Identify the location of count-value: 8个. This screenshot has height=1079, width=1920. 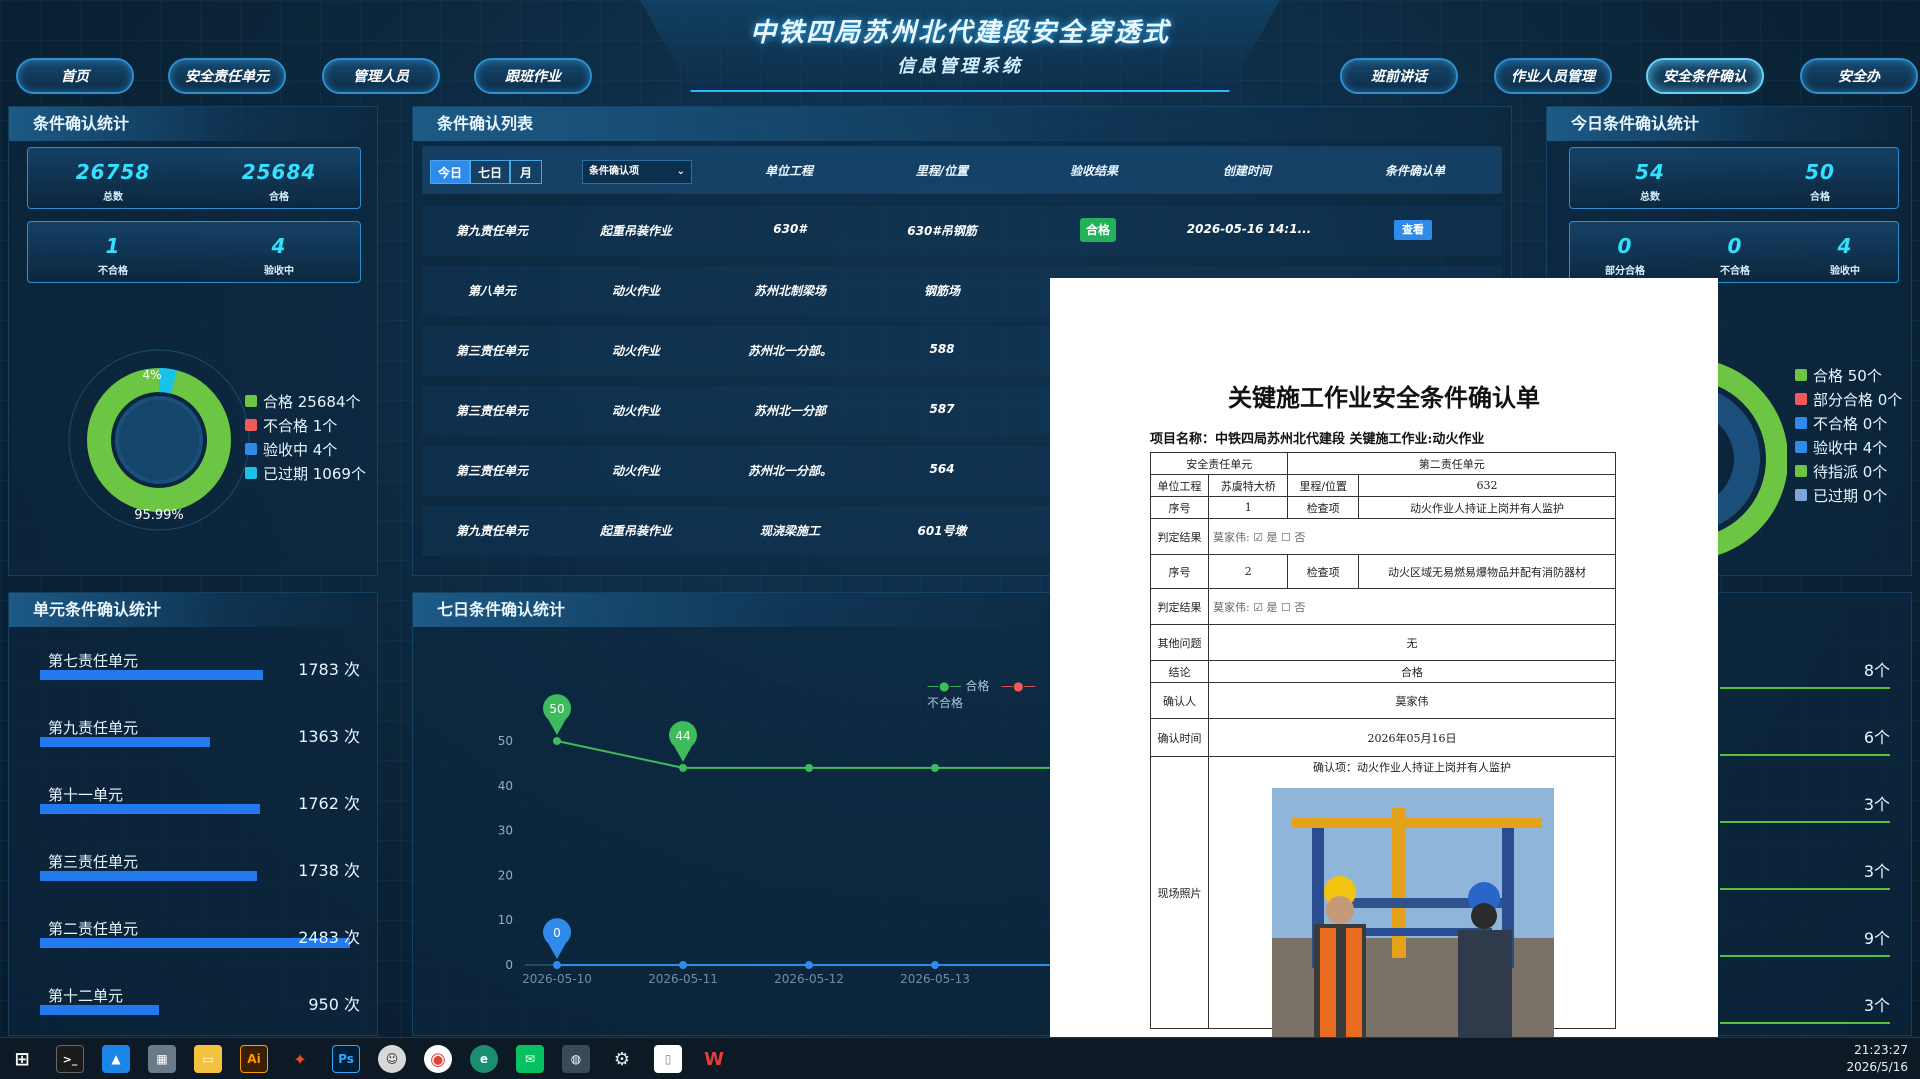
(1876, 670).